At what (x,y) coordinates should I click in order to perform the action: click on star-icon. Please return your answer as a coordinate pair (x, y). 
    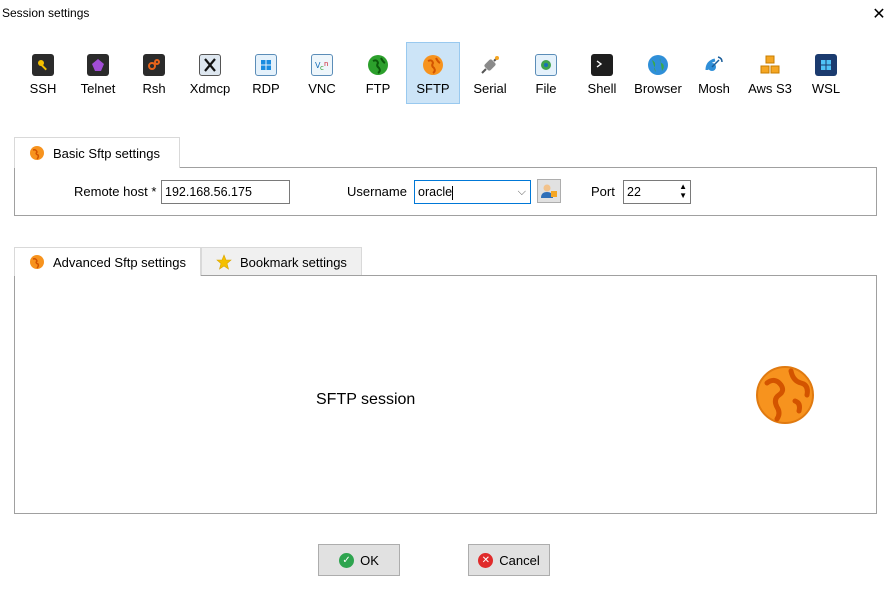
    Looking at the image, I should click on (224, 262).